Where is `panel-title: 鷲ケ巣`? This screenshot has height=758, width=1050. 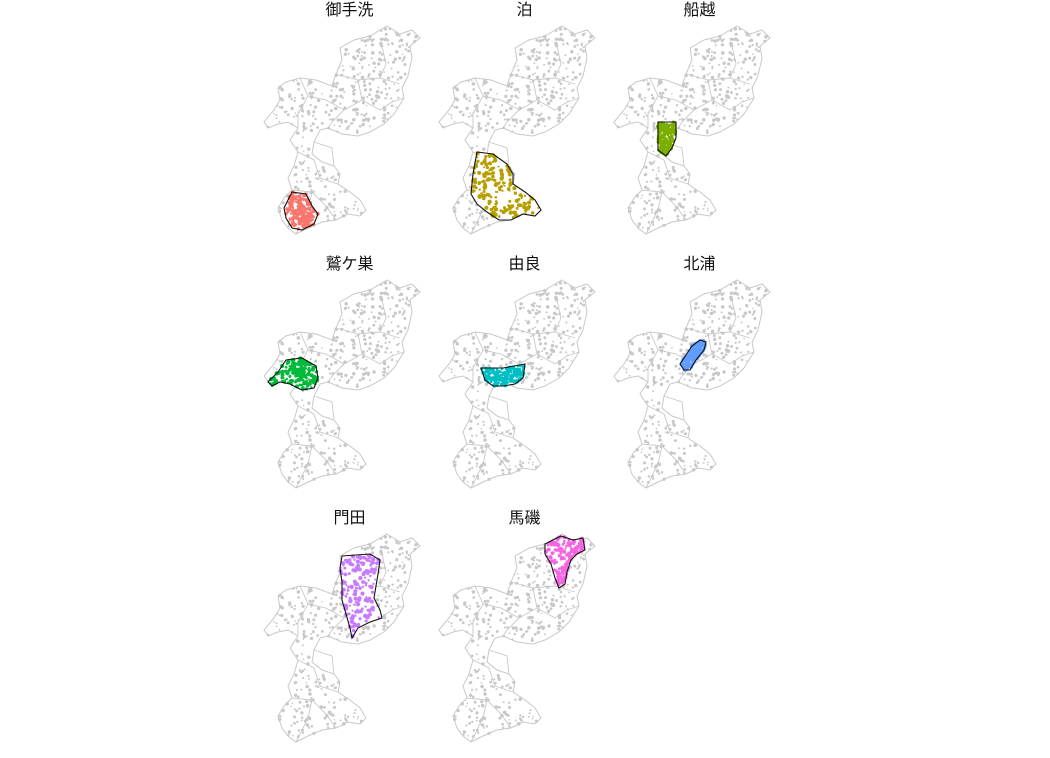 panel-title: 鷲ケ巣 is located at coordinates (349, 263).